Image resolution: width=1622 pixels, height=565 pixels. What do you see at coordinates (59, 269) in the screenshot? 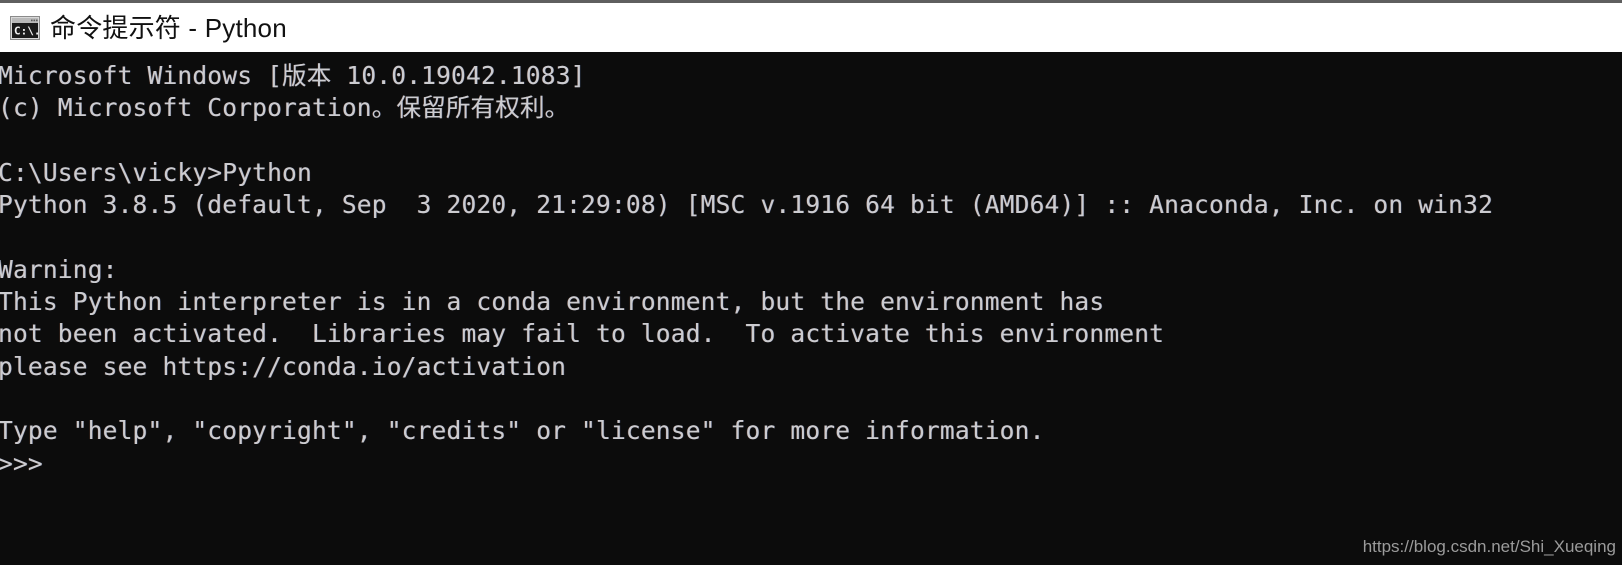
I see `console-line: Warning:` at bounding box center [59, 269].